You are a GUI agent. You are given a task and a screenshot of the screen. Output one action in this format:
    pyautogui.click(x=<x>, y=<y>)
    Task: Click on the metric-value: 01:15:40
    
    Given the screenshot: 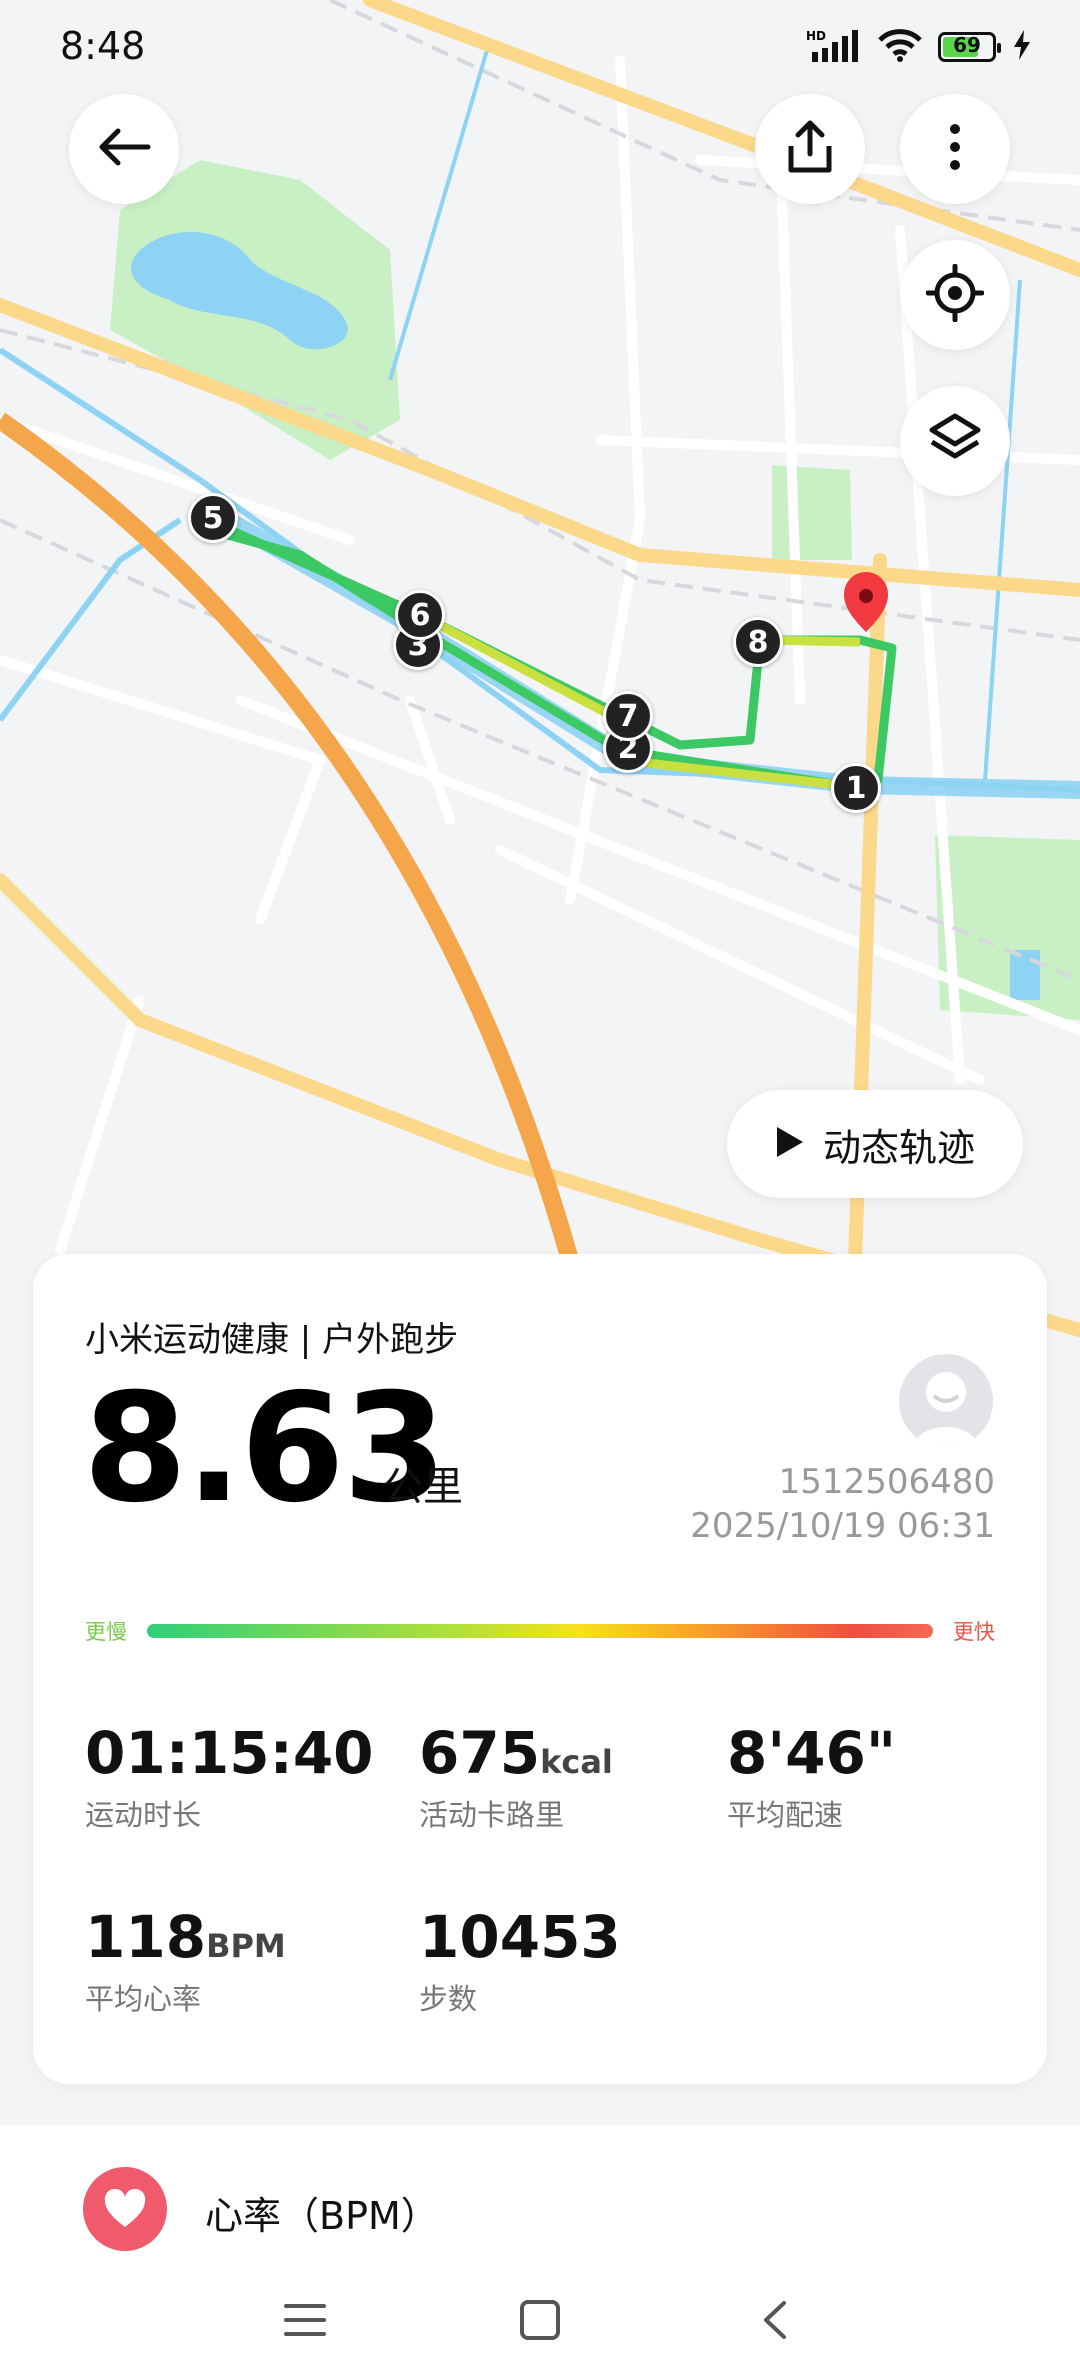 What is the action you would take?
    pyautogui.click(x=229, y=1753)
    